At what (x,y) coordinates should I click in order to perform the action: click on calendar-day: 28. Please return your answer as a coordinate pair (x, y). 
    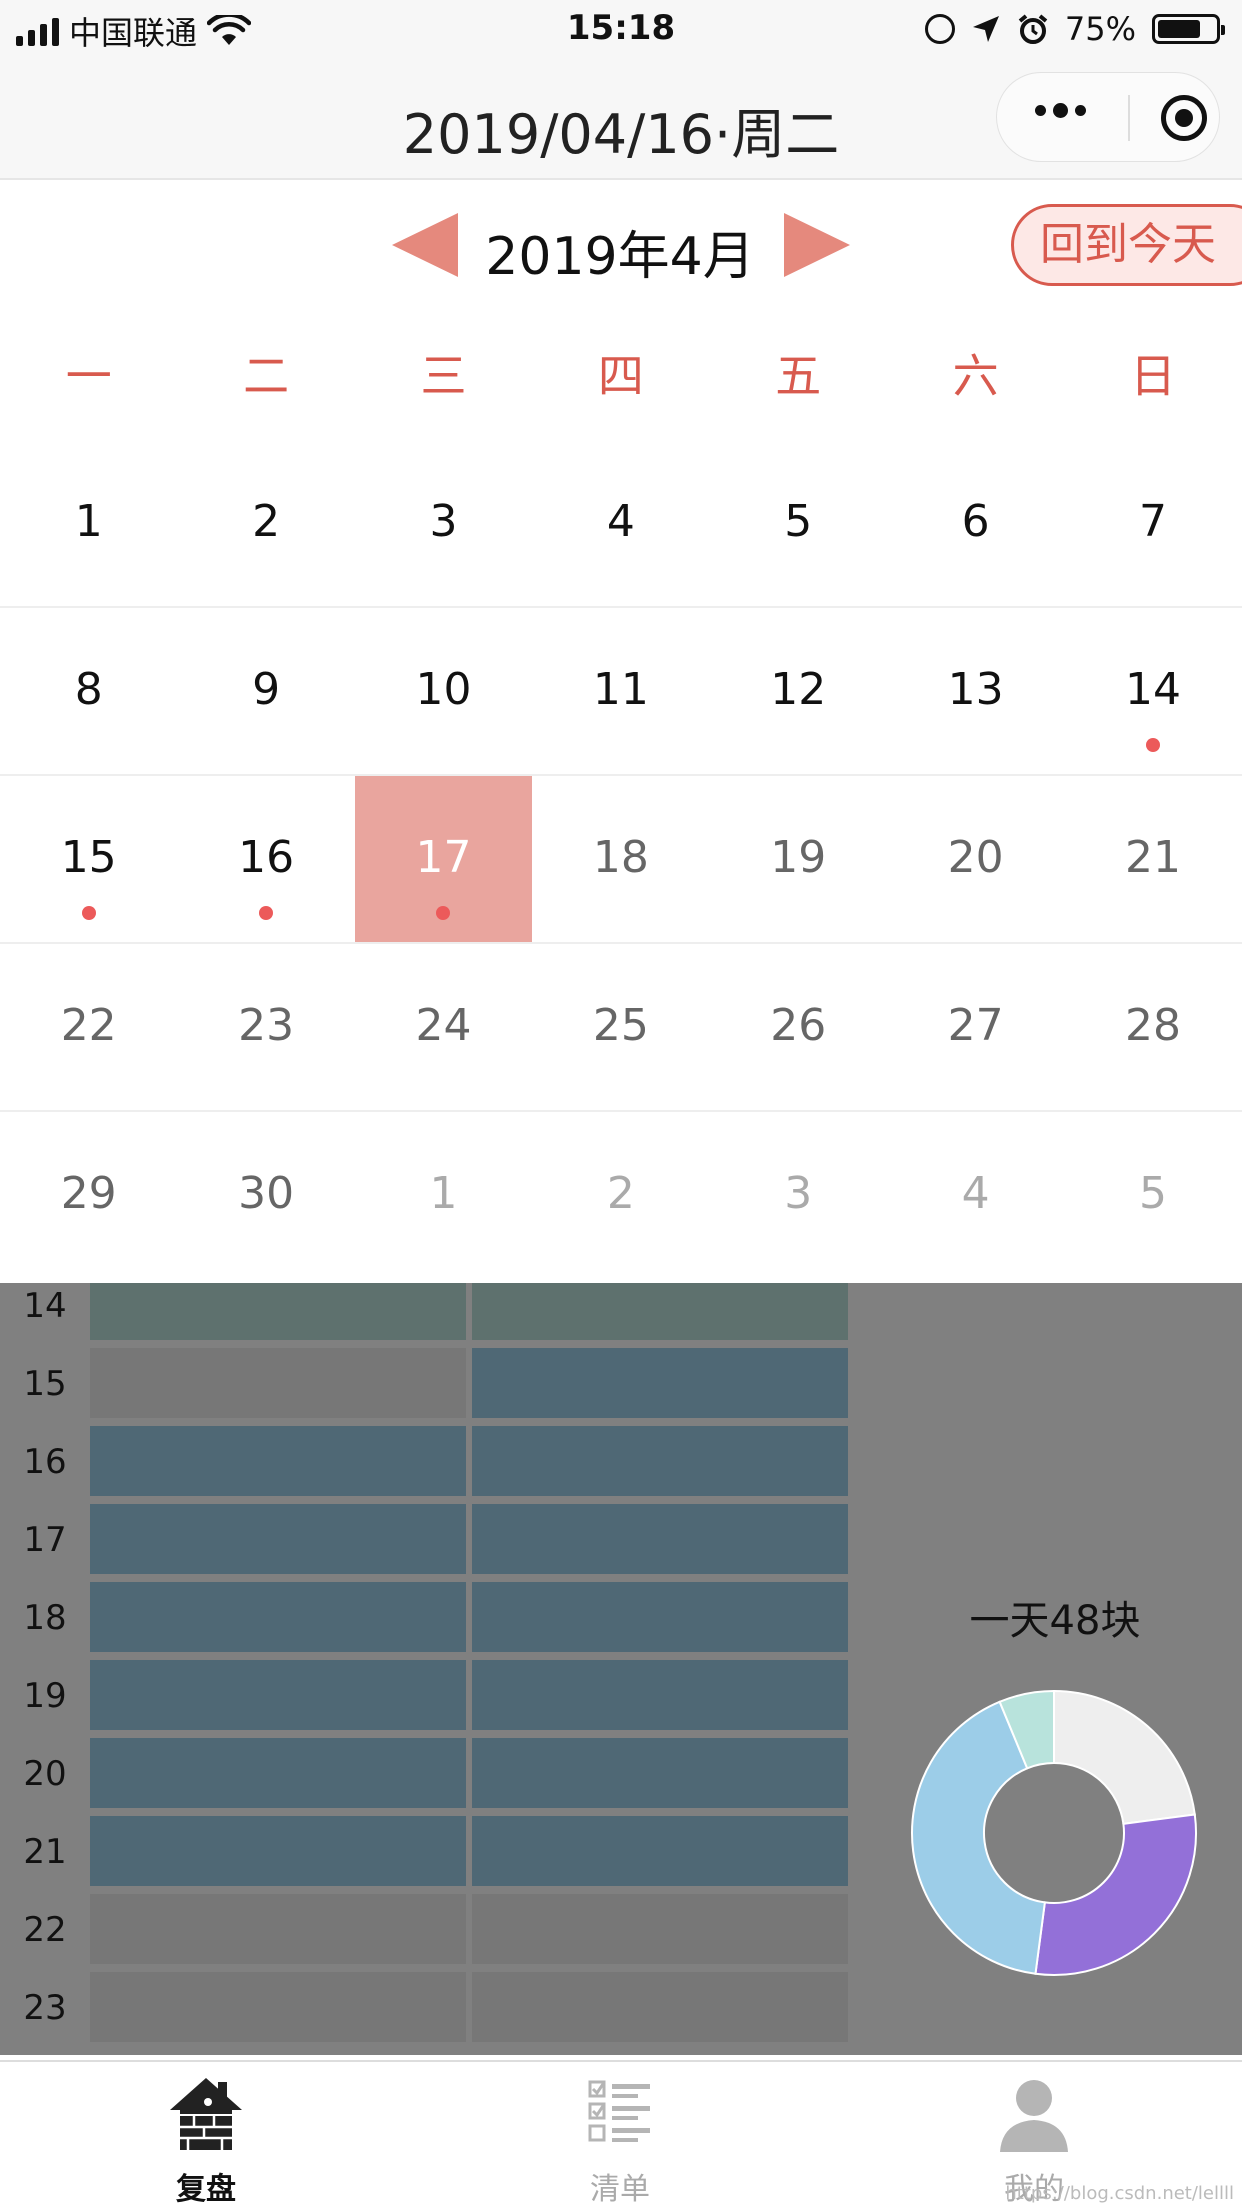
    Looking at the image, I should click on (1152, 1027).